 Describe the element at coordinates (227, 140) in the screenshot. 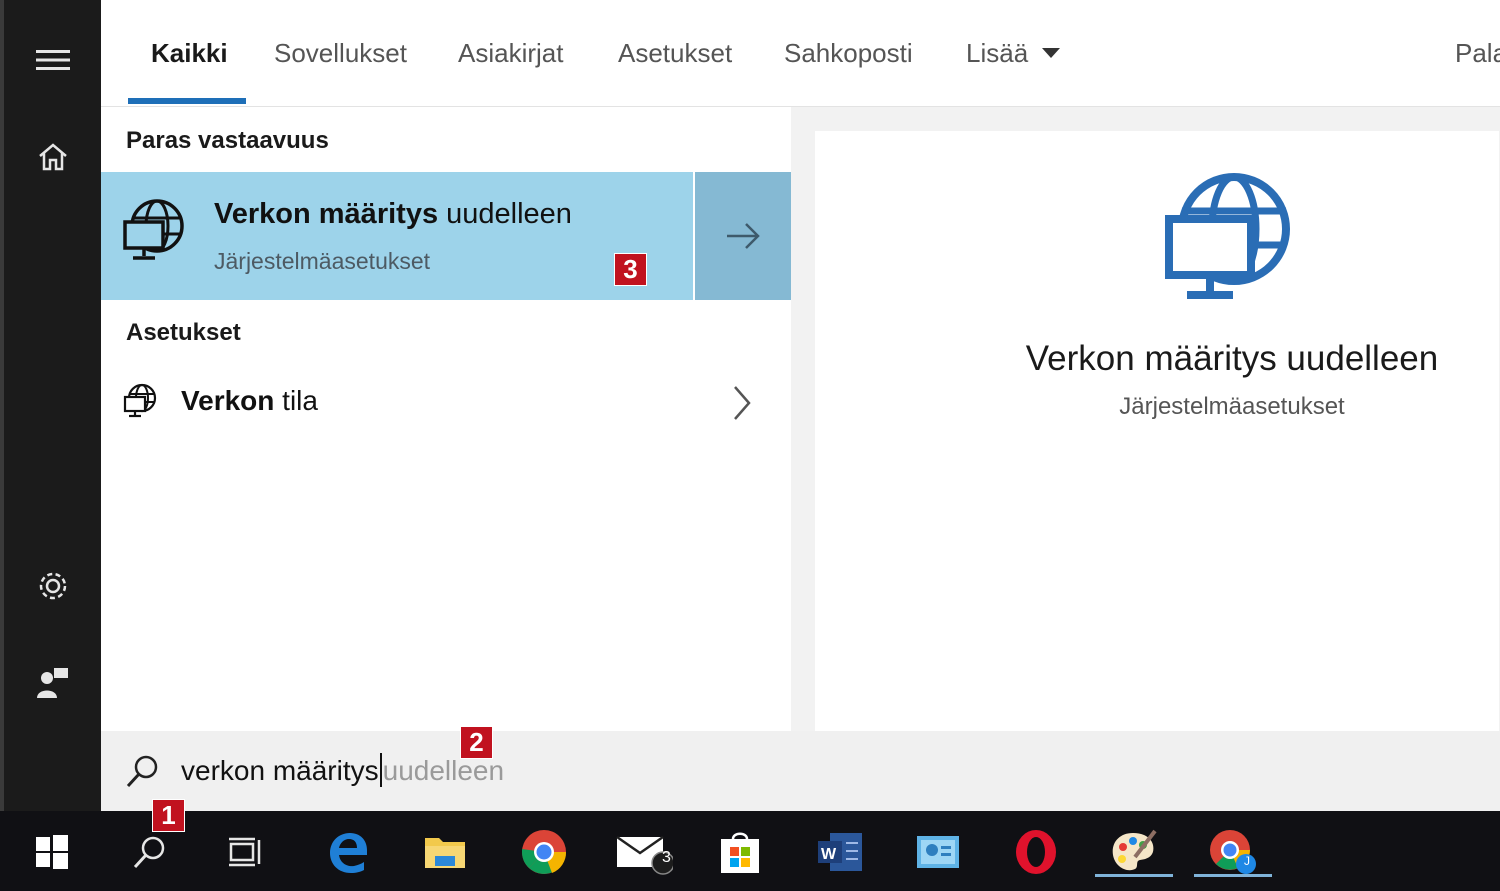

I see `best-match-heading: Paras vastaavuus` at that location.